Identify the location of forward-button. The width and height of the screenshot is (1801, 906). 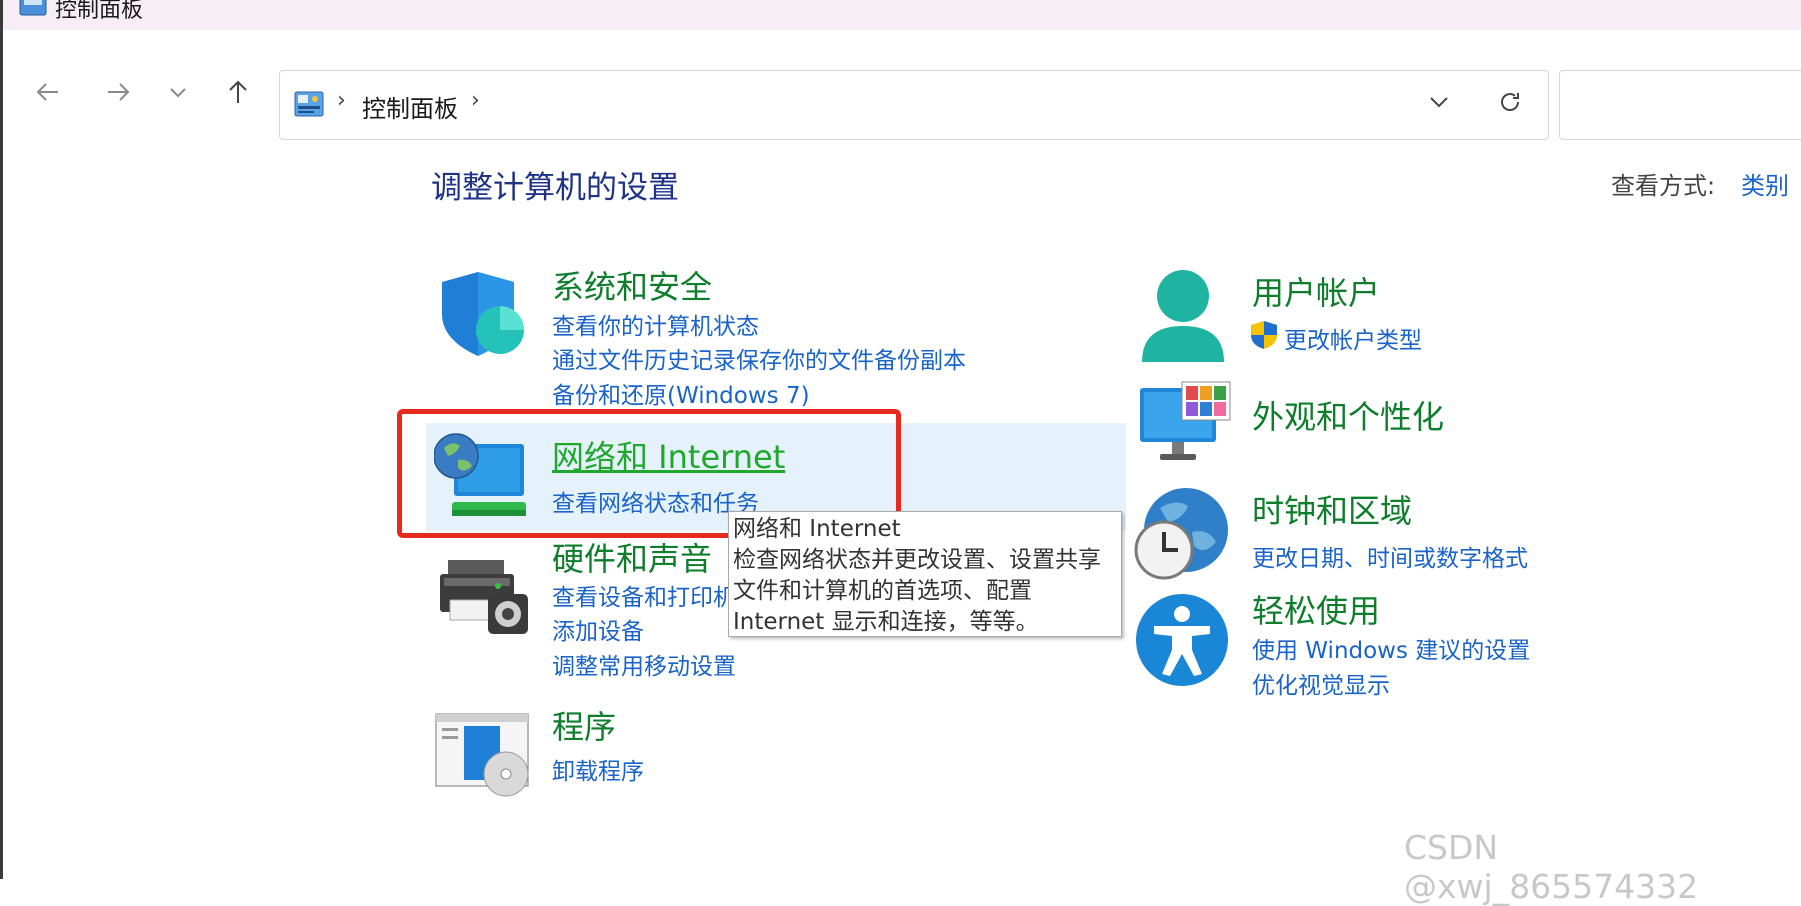
(118, 92).